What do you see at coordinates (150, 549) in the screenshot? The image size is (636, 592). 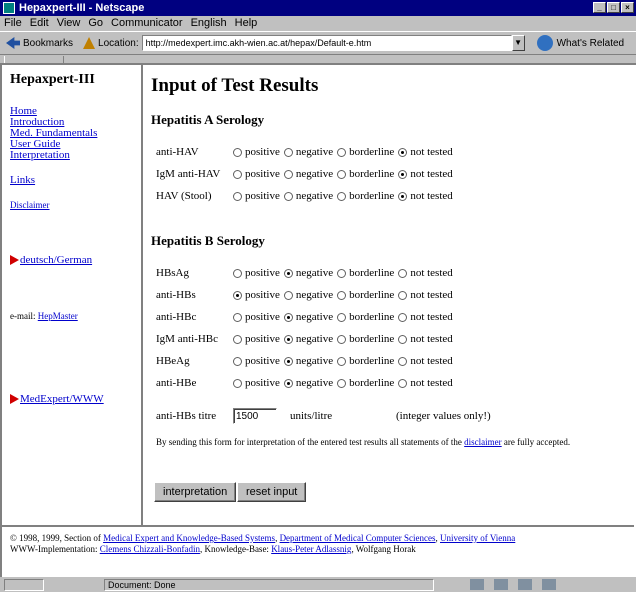 I see `footer-link-implementation: Clemens Chizzali-Bonfadin` at bounding box center [150, 549].